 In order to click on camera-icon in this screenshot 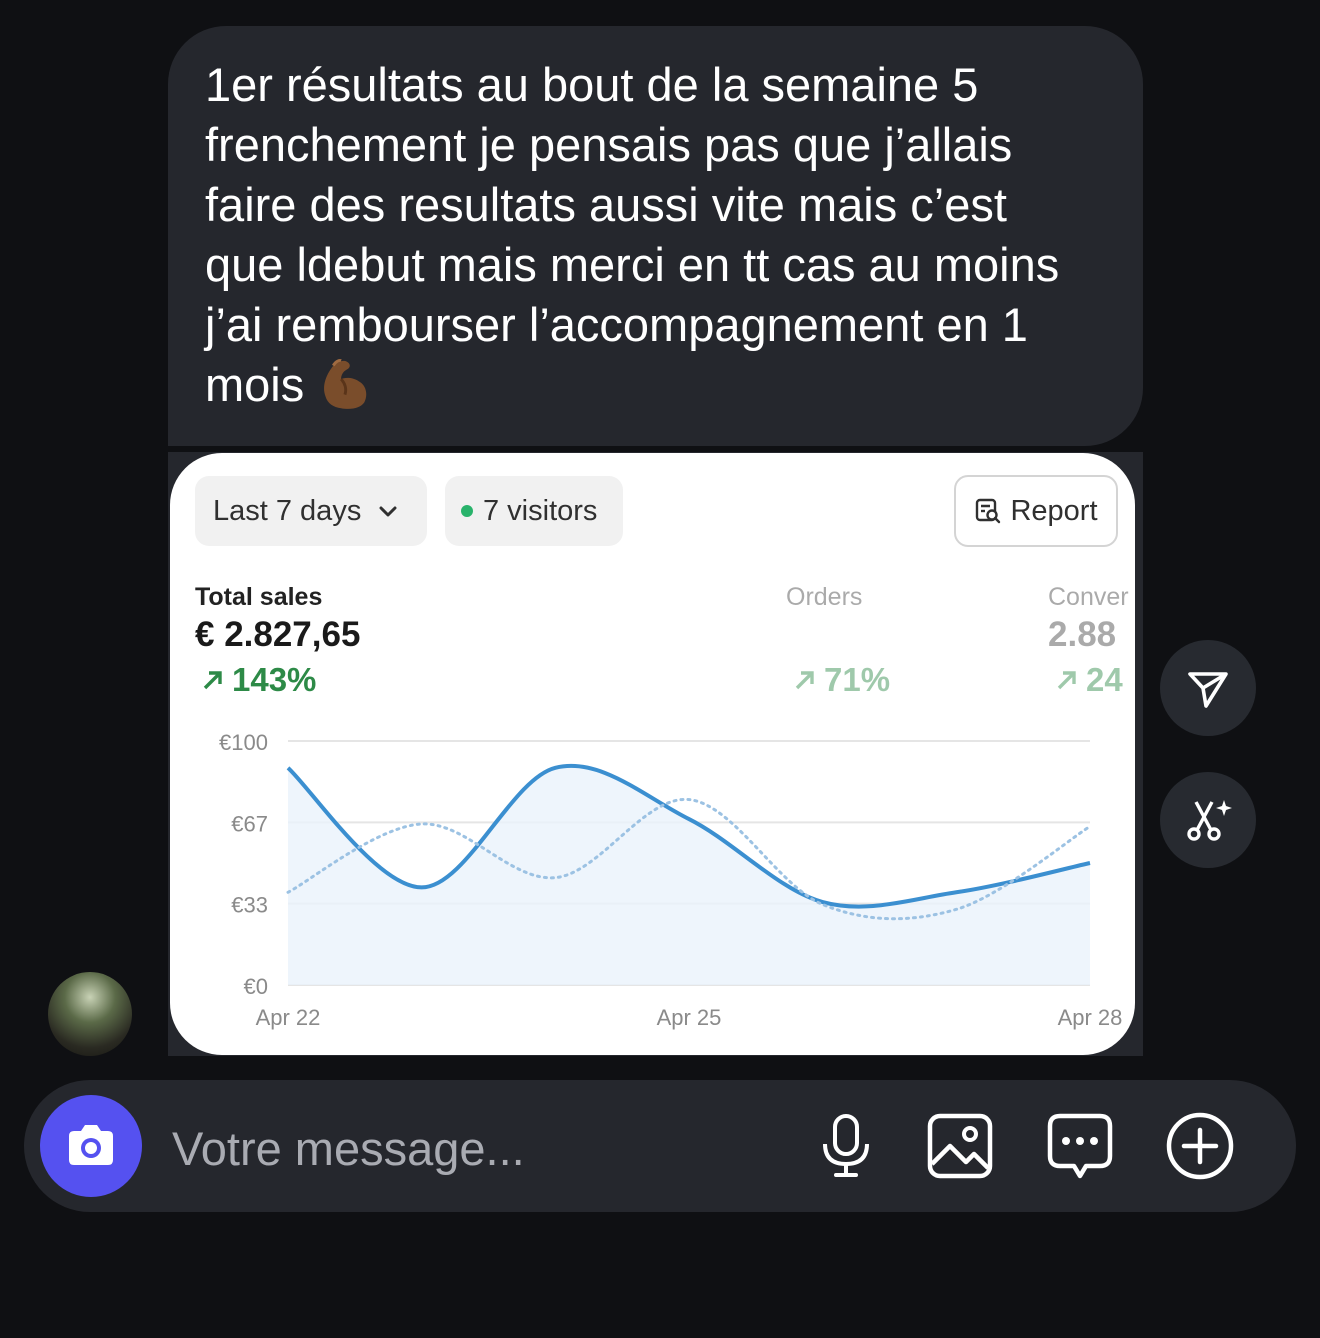, I will do `click(91, 1145)`.